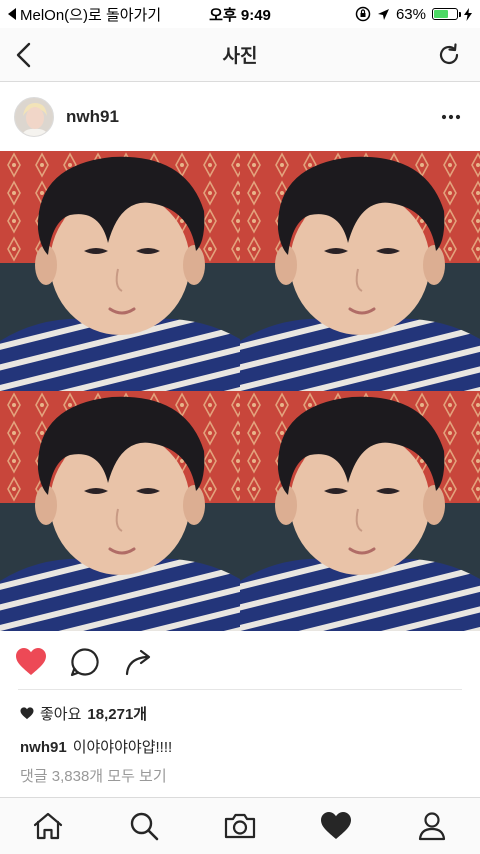  I want to click on caption: nwh91 이야야야야얍!!!!, so click(96, 746).